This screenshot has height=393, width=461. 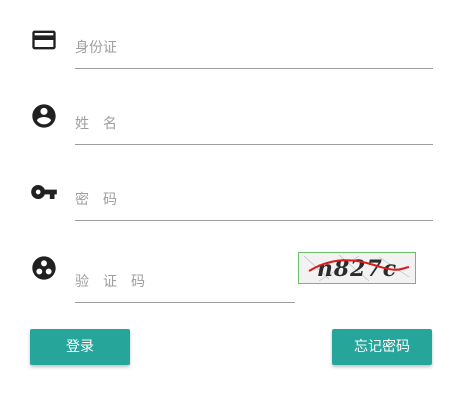 I want to click on id-card-input, so click(x=254, y=47).